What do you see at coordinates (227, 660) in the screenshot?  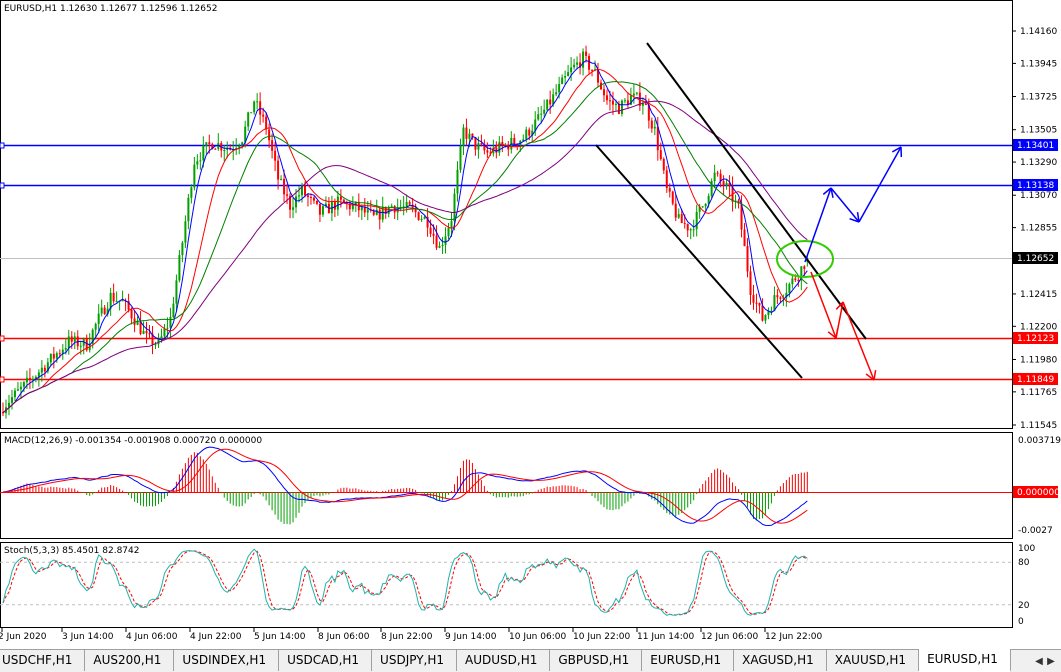 I see `tab-usdindex-h1: USDINDEX,H1` at bounding box center [227, 660].